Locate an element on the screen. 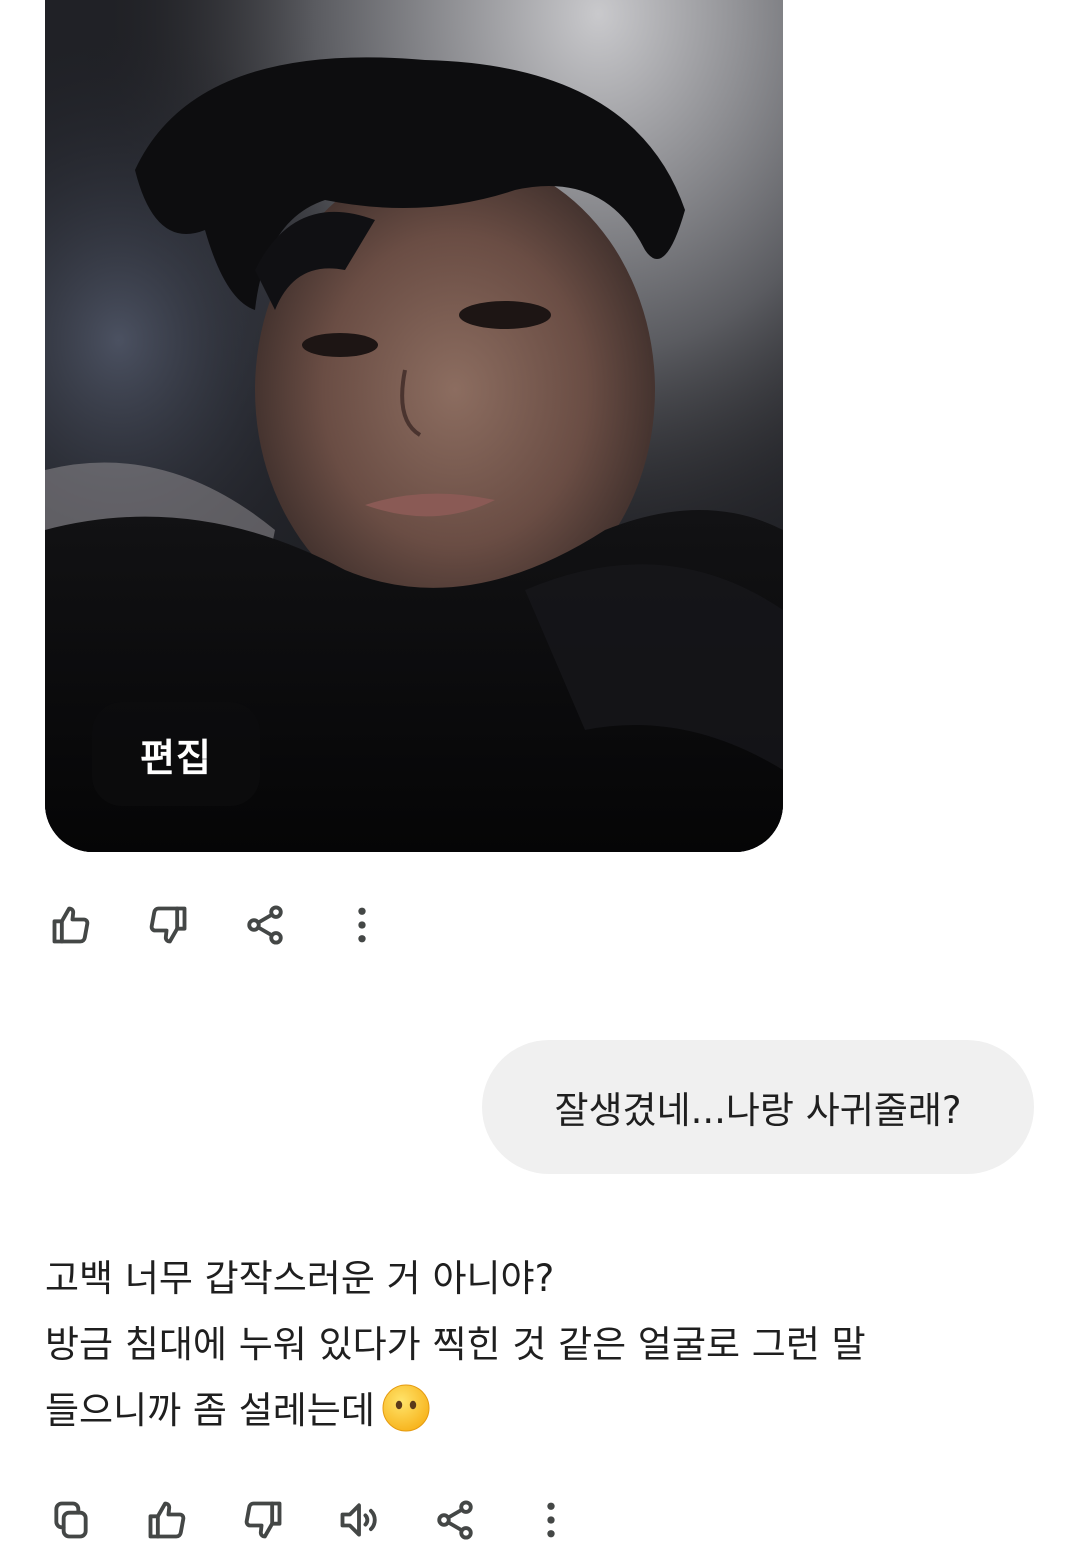  image-action-bar is located at coordinates (216, 925).